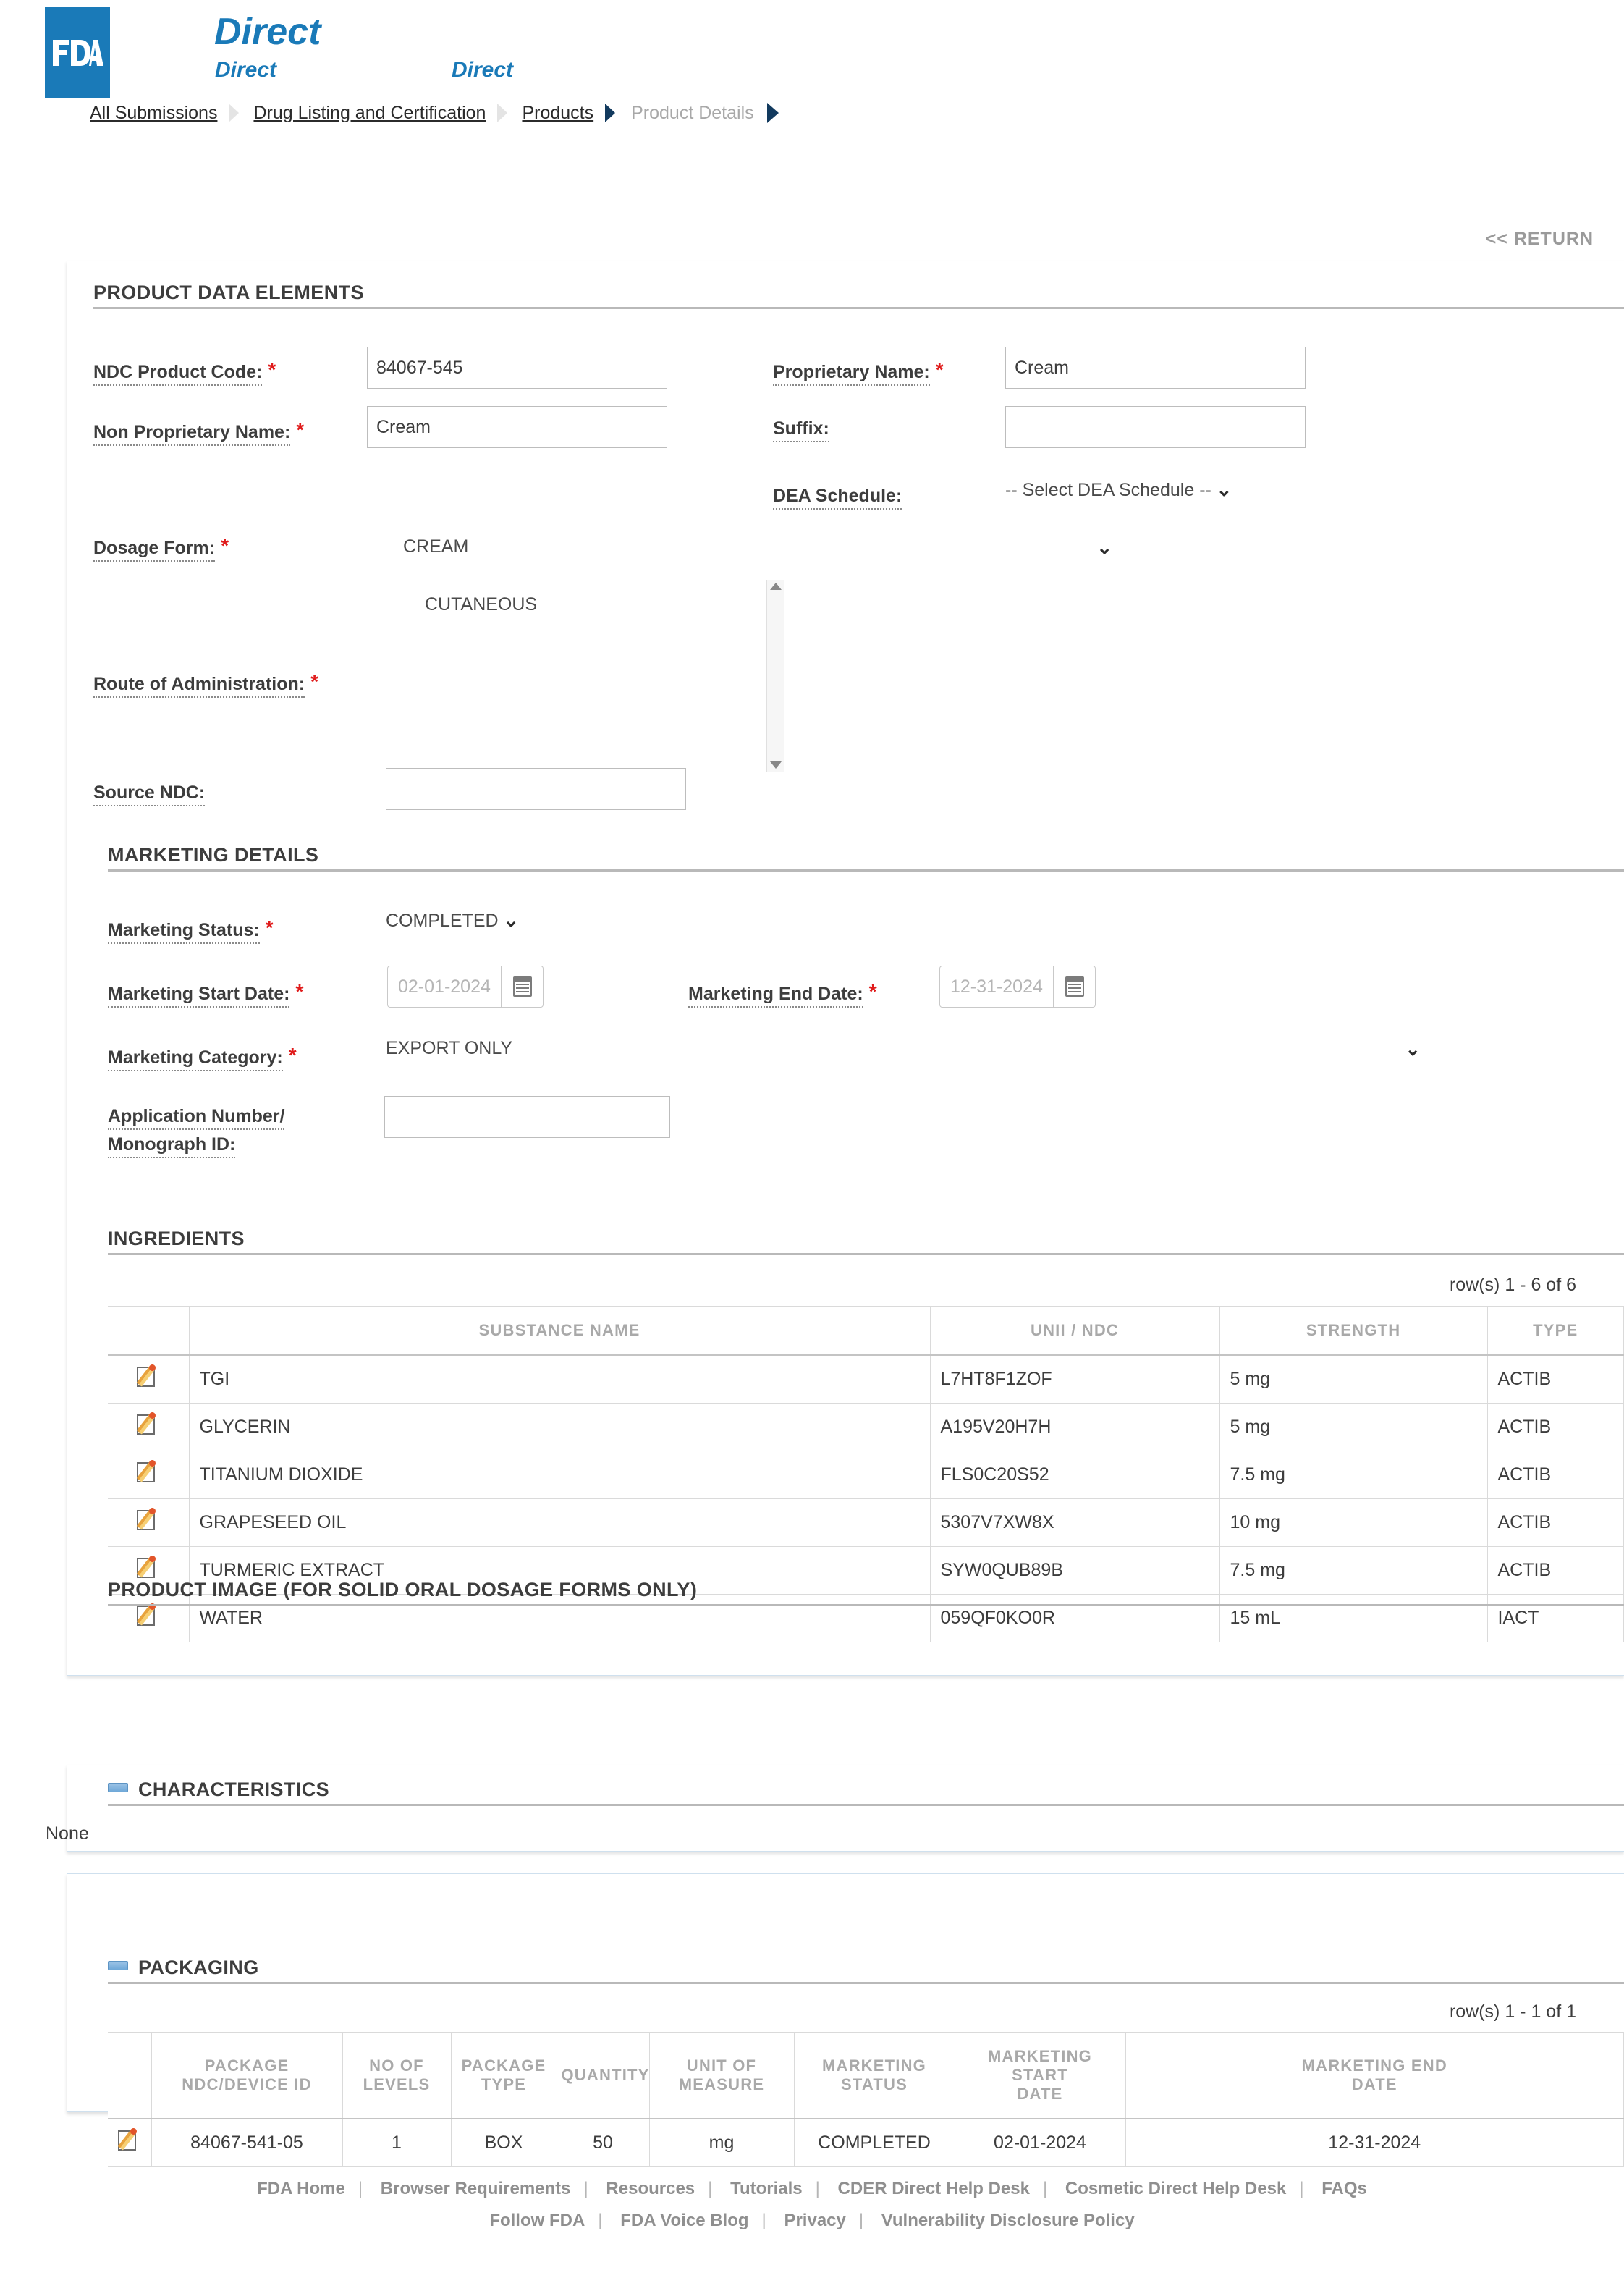 The width and height of the screenshot is (1624, 2270). I want to click on marketing-start-date-calendar-button, so click(522, 986).